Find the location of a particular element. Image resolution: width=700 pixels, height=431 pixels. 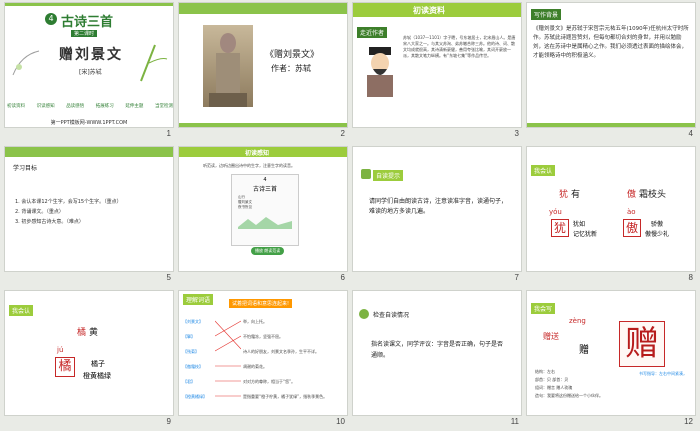

term: 【擎】 is located at coordinates (189, 336).